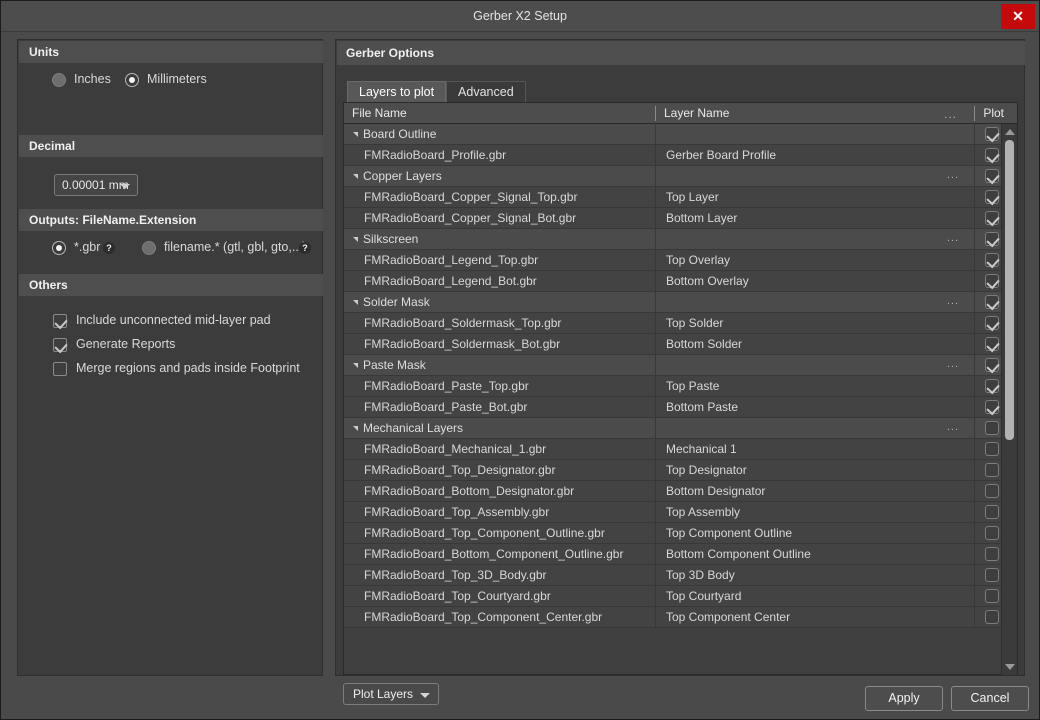 The width and height of the screenshot is (1040, 720). I want to click on tab-layers-to-plot: Layers to plot, so click(397, 92).